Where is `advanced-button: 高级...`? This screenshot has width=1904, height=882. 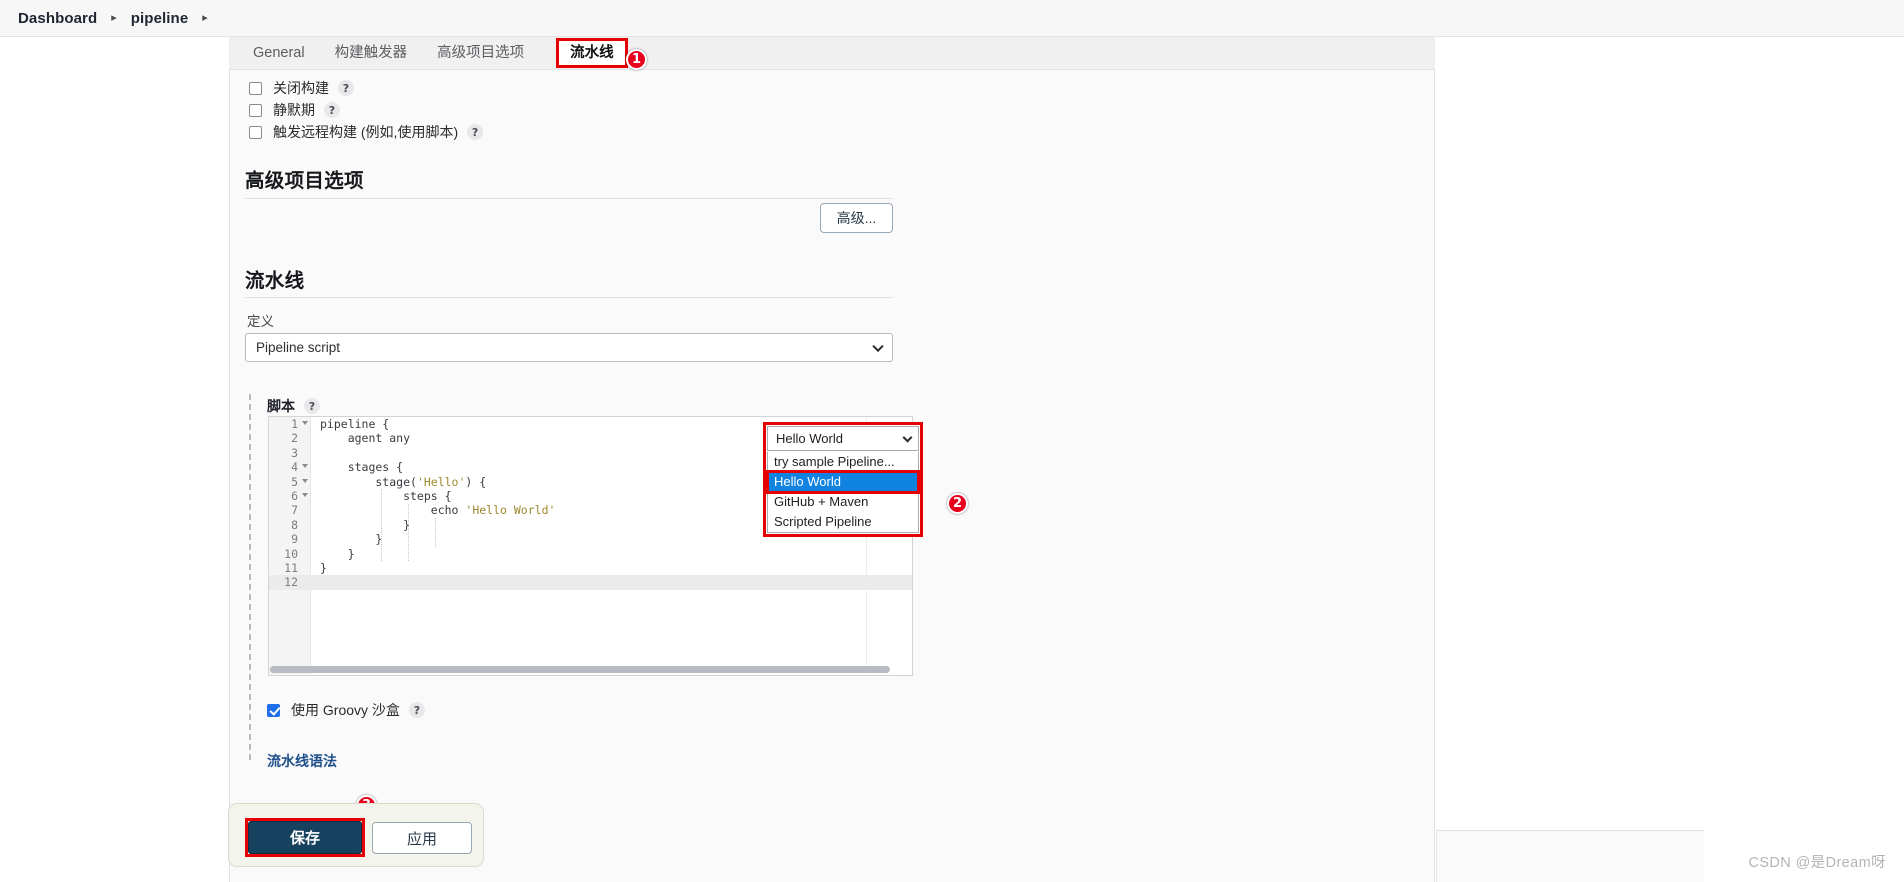 advanced-button: 高级... is located at coordinates (856, 218).